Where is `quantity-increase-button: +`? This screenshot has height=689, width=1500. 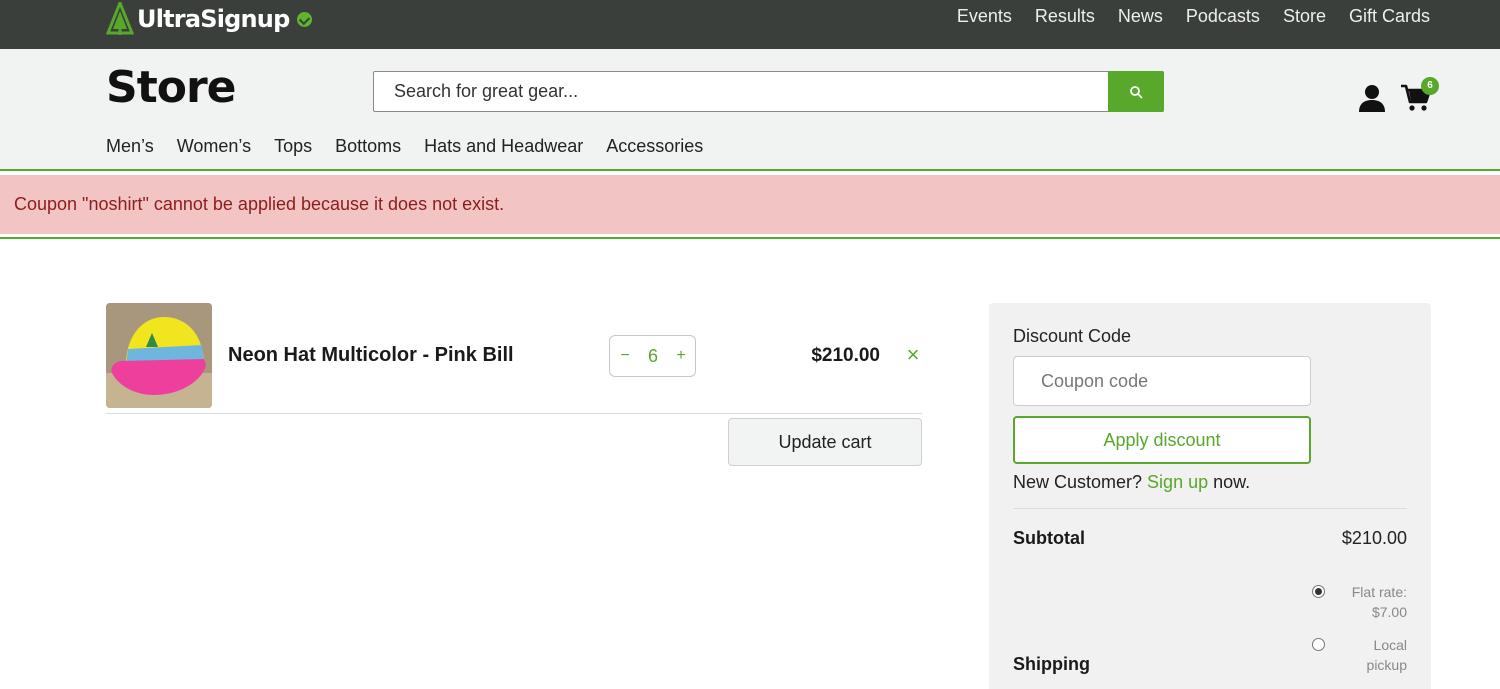 quantity-increase-button: + is located at coordinates (681, 356).